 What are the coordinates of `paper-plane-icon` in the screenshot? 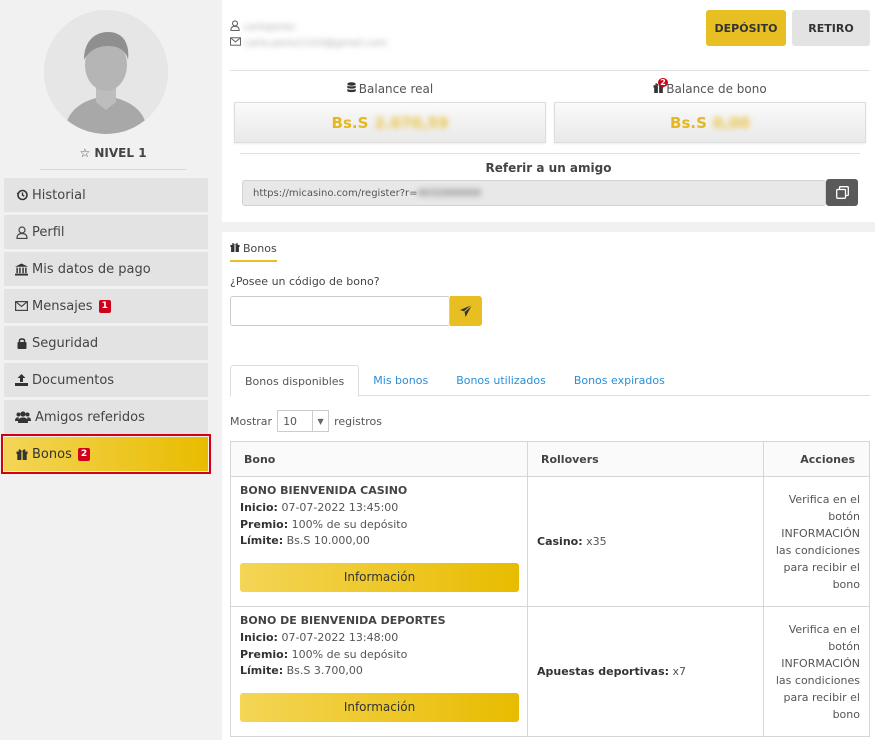 It's located at (466, 311).